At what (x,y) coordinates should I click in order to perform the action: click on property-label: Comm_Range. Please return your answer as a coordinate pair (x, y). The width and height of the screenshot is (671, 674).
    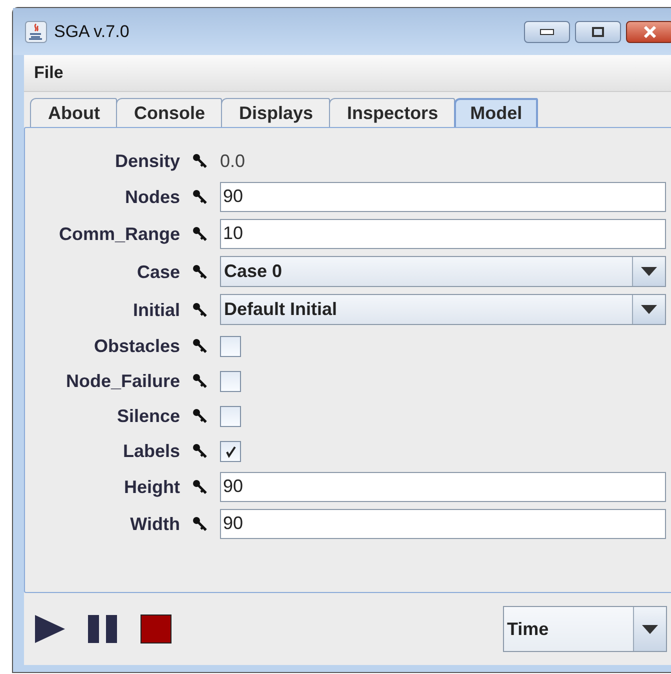
    Looking at the image, I should click on (119, 234).